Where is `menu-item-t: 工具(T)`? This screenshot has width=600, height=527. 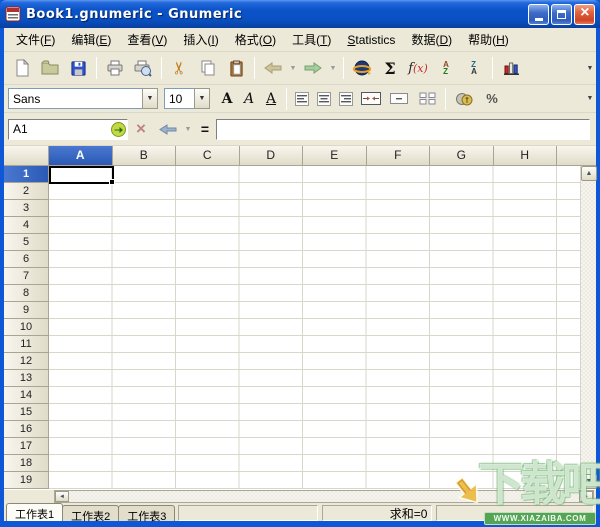 menu-item-t: 工具(T) is located at coordinates (311, 39).